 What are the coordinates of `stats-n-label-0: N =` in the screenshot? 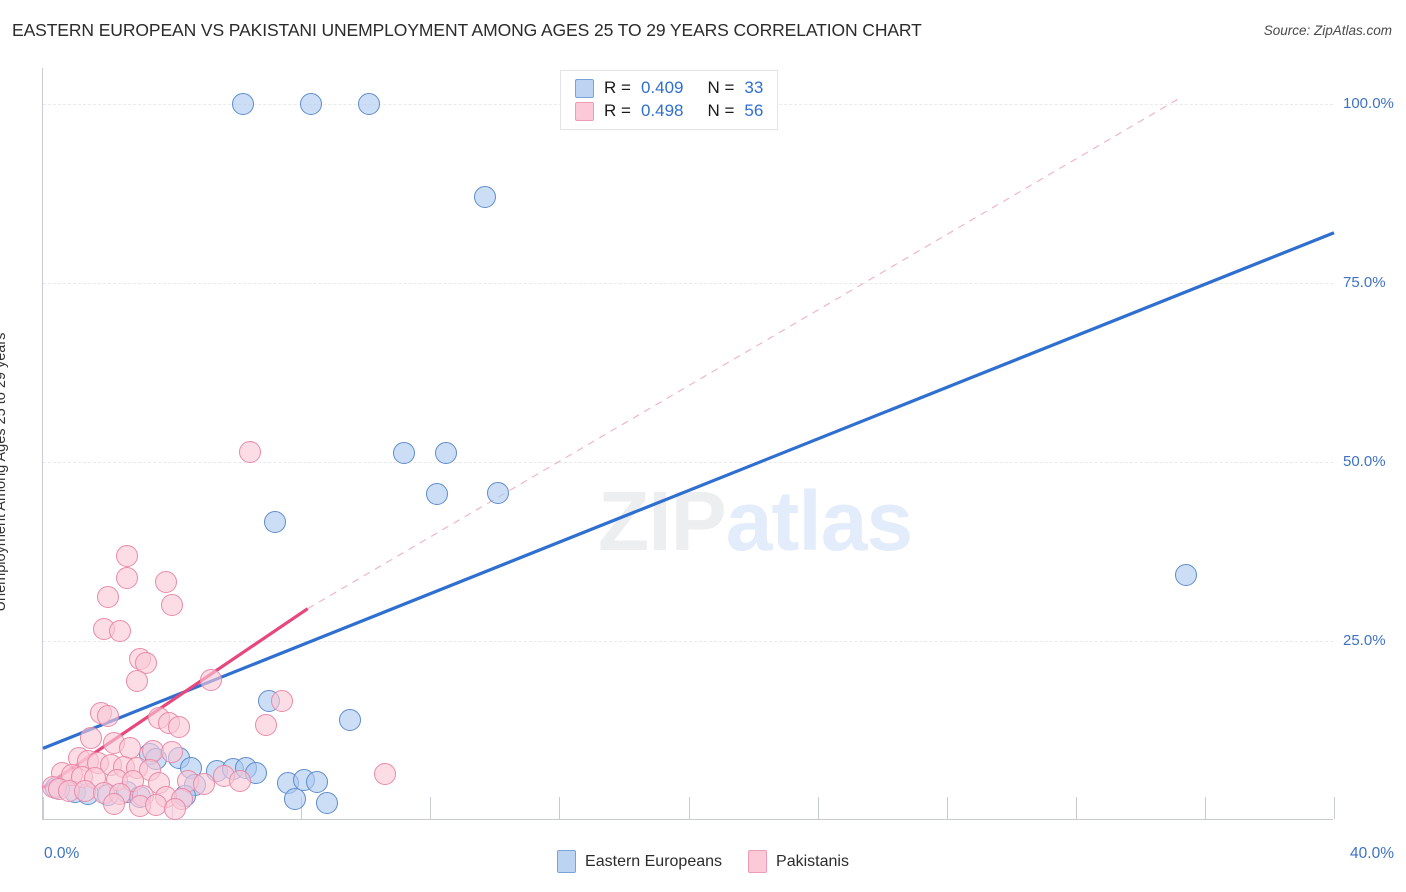 It's located at (721, 87).